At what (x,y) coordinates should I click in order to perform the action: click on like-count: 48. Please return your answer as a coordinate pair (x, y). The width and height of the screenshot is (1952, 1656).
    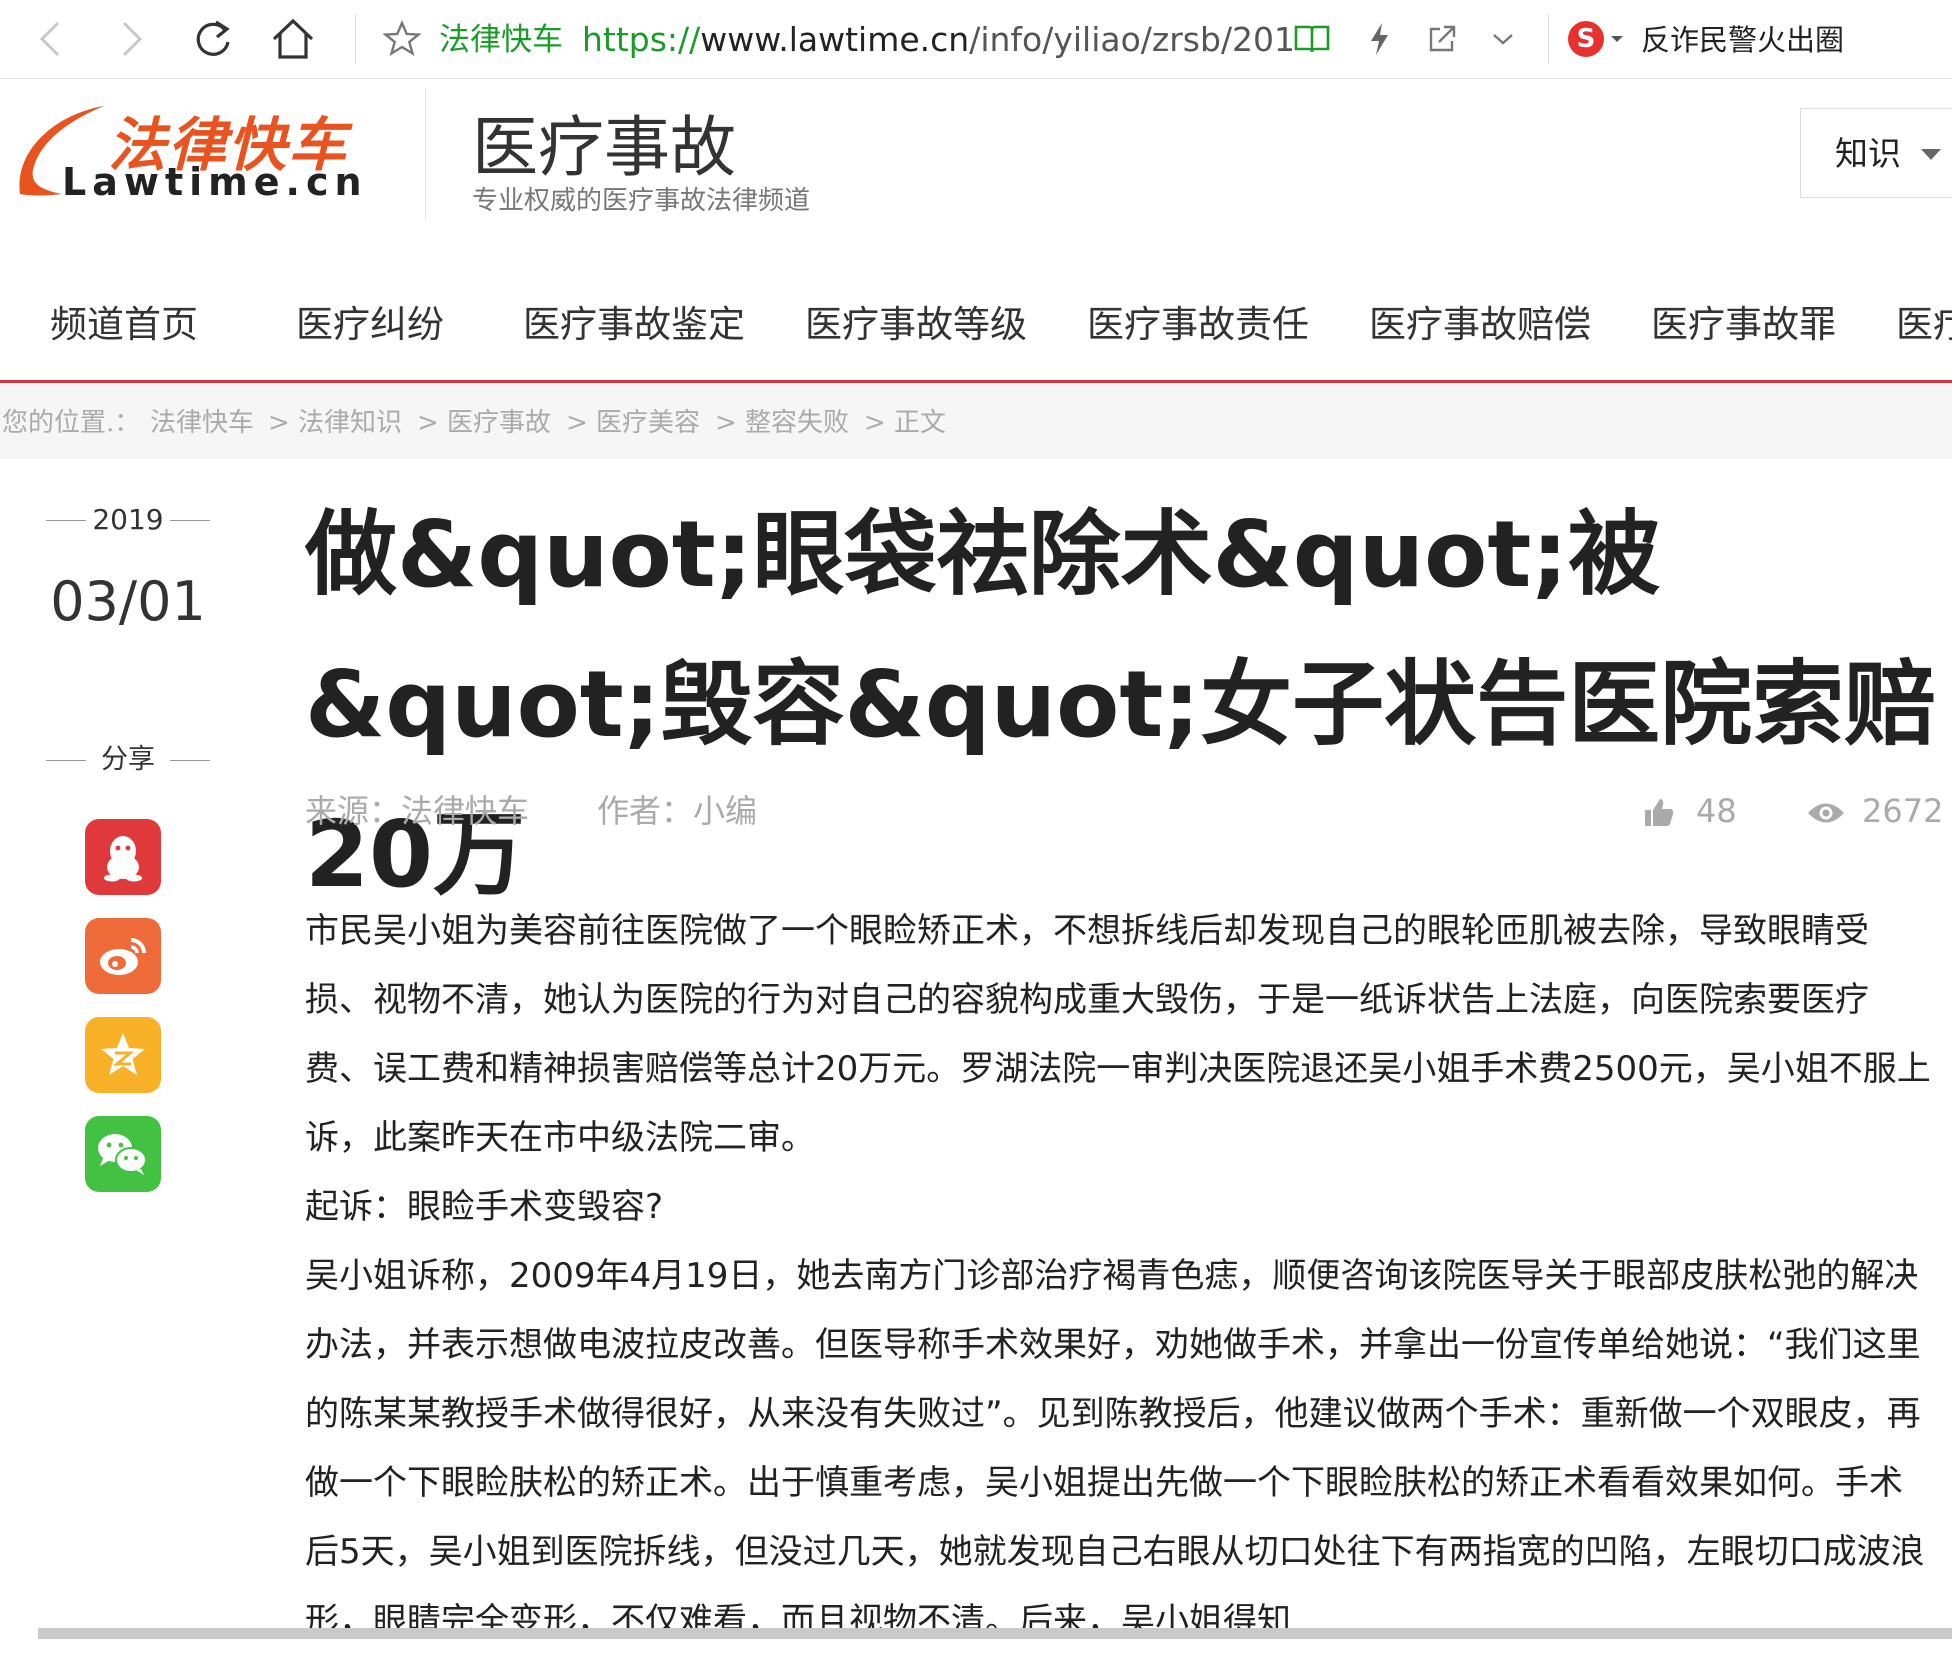
    Looking at the image, I should click on (1716, 811).